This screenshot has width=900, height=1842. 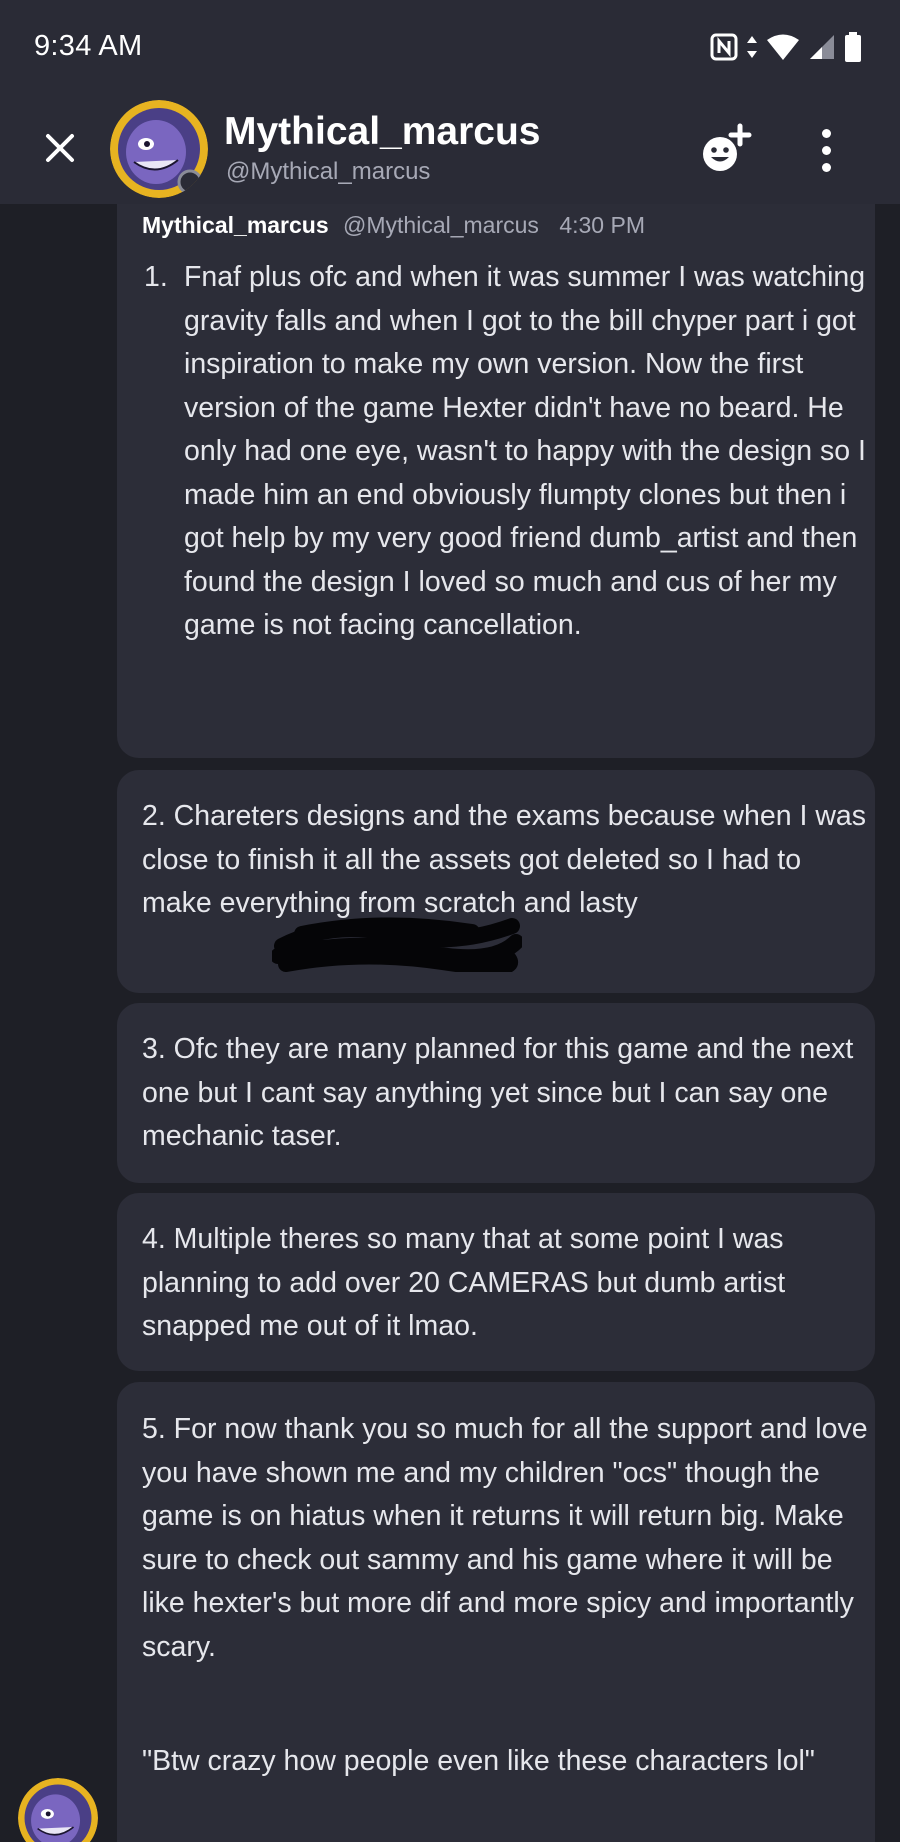 I want to click on message-author: Mythical_marcus, so click(x=235, y=225).